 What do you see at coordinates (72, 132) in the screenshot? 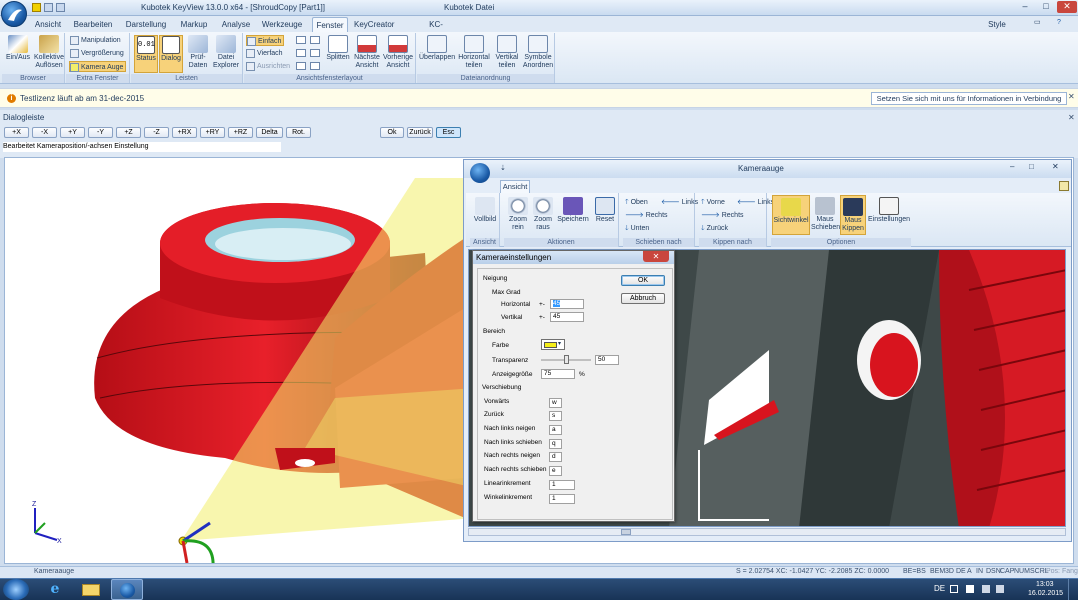
I see `plus-y-button: +Y` at bounding box center [72, 132].